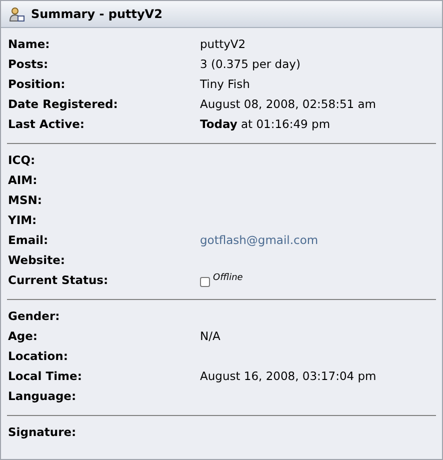 This screenshot has height=460, width=443. What do you see at coordinates (17, 14) in the screenshot?
I see `user-icon` at bounding box center [17, 14].